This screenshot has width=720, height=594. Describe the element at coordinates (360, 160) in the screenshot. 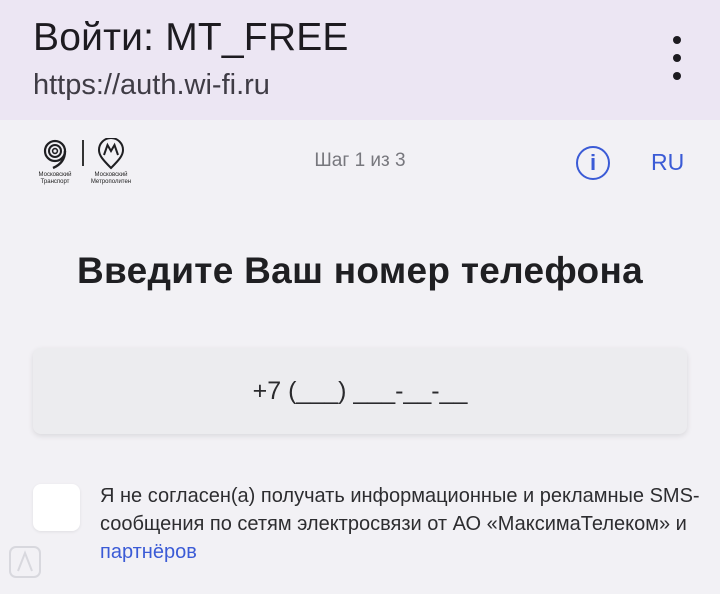

I see `step-indicator: Шаг 1 из 3` at that location.